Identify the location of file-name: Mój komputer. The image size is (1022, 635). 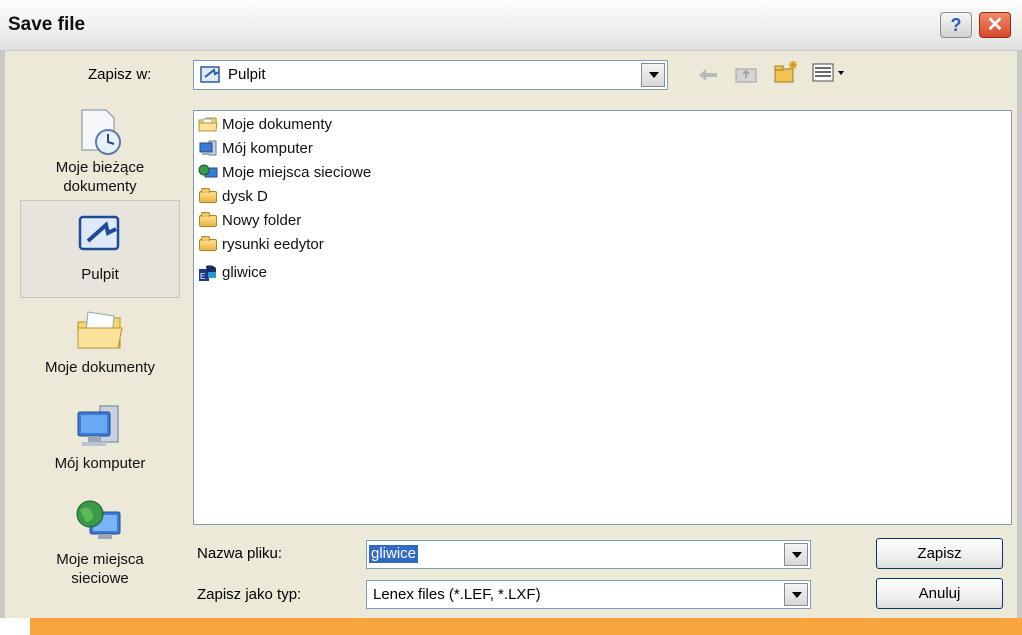
(267, 148).